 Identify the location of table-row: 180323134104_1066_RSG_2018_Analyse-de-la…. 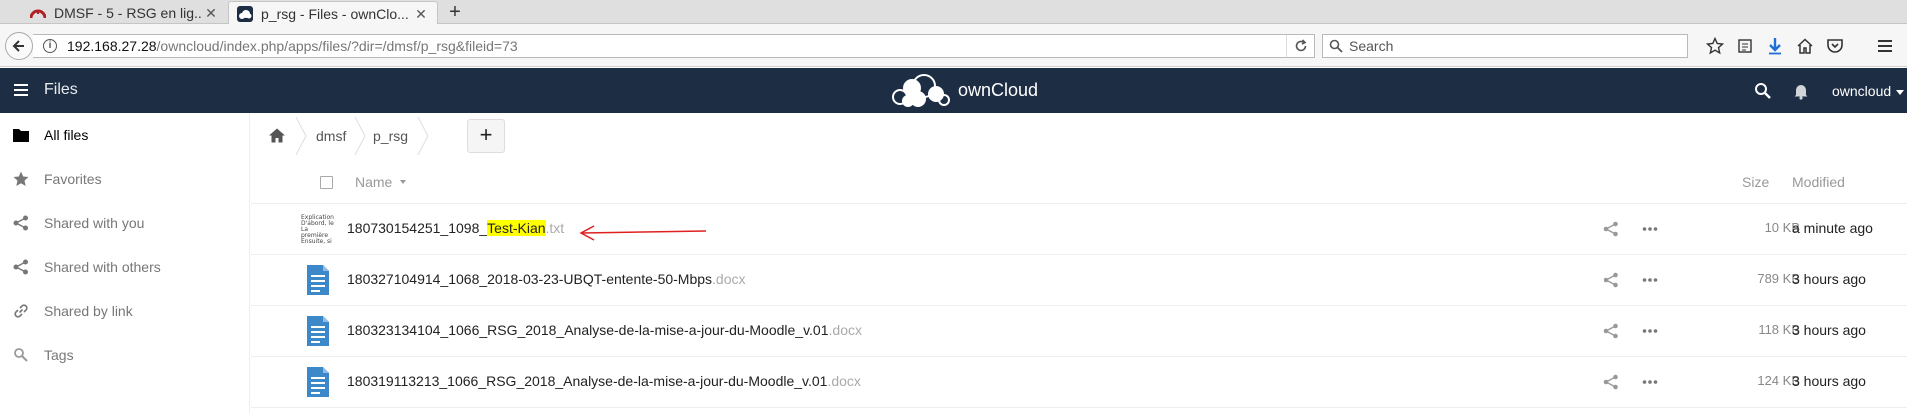
(1079, 331).